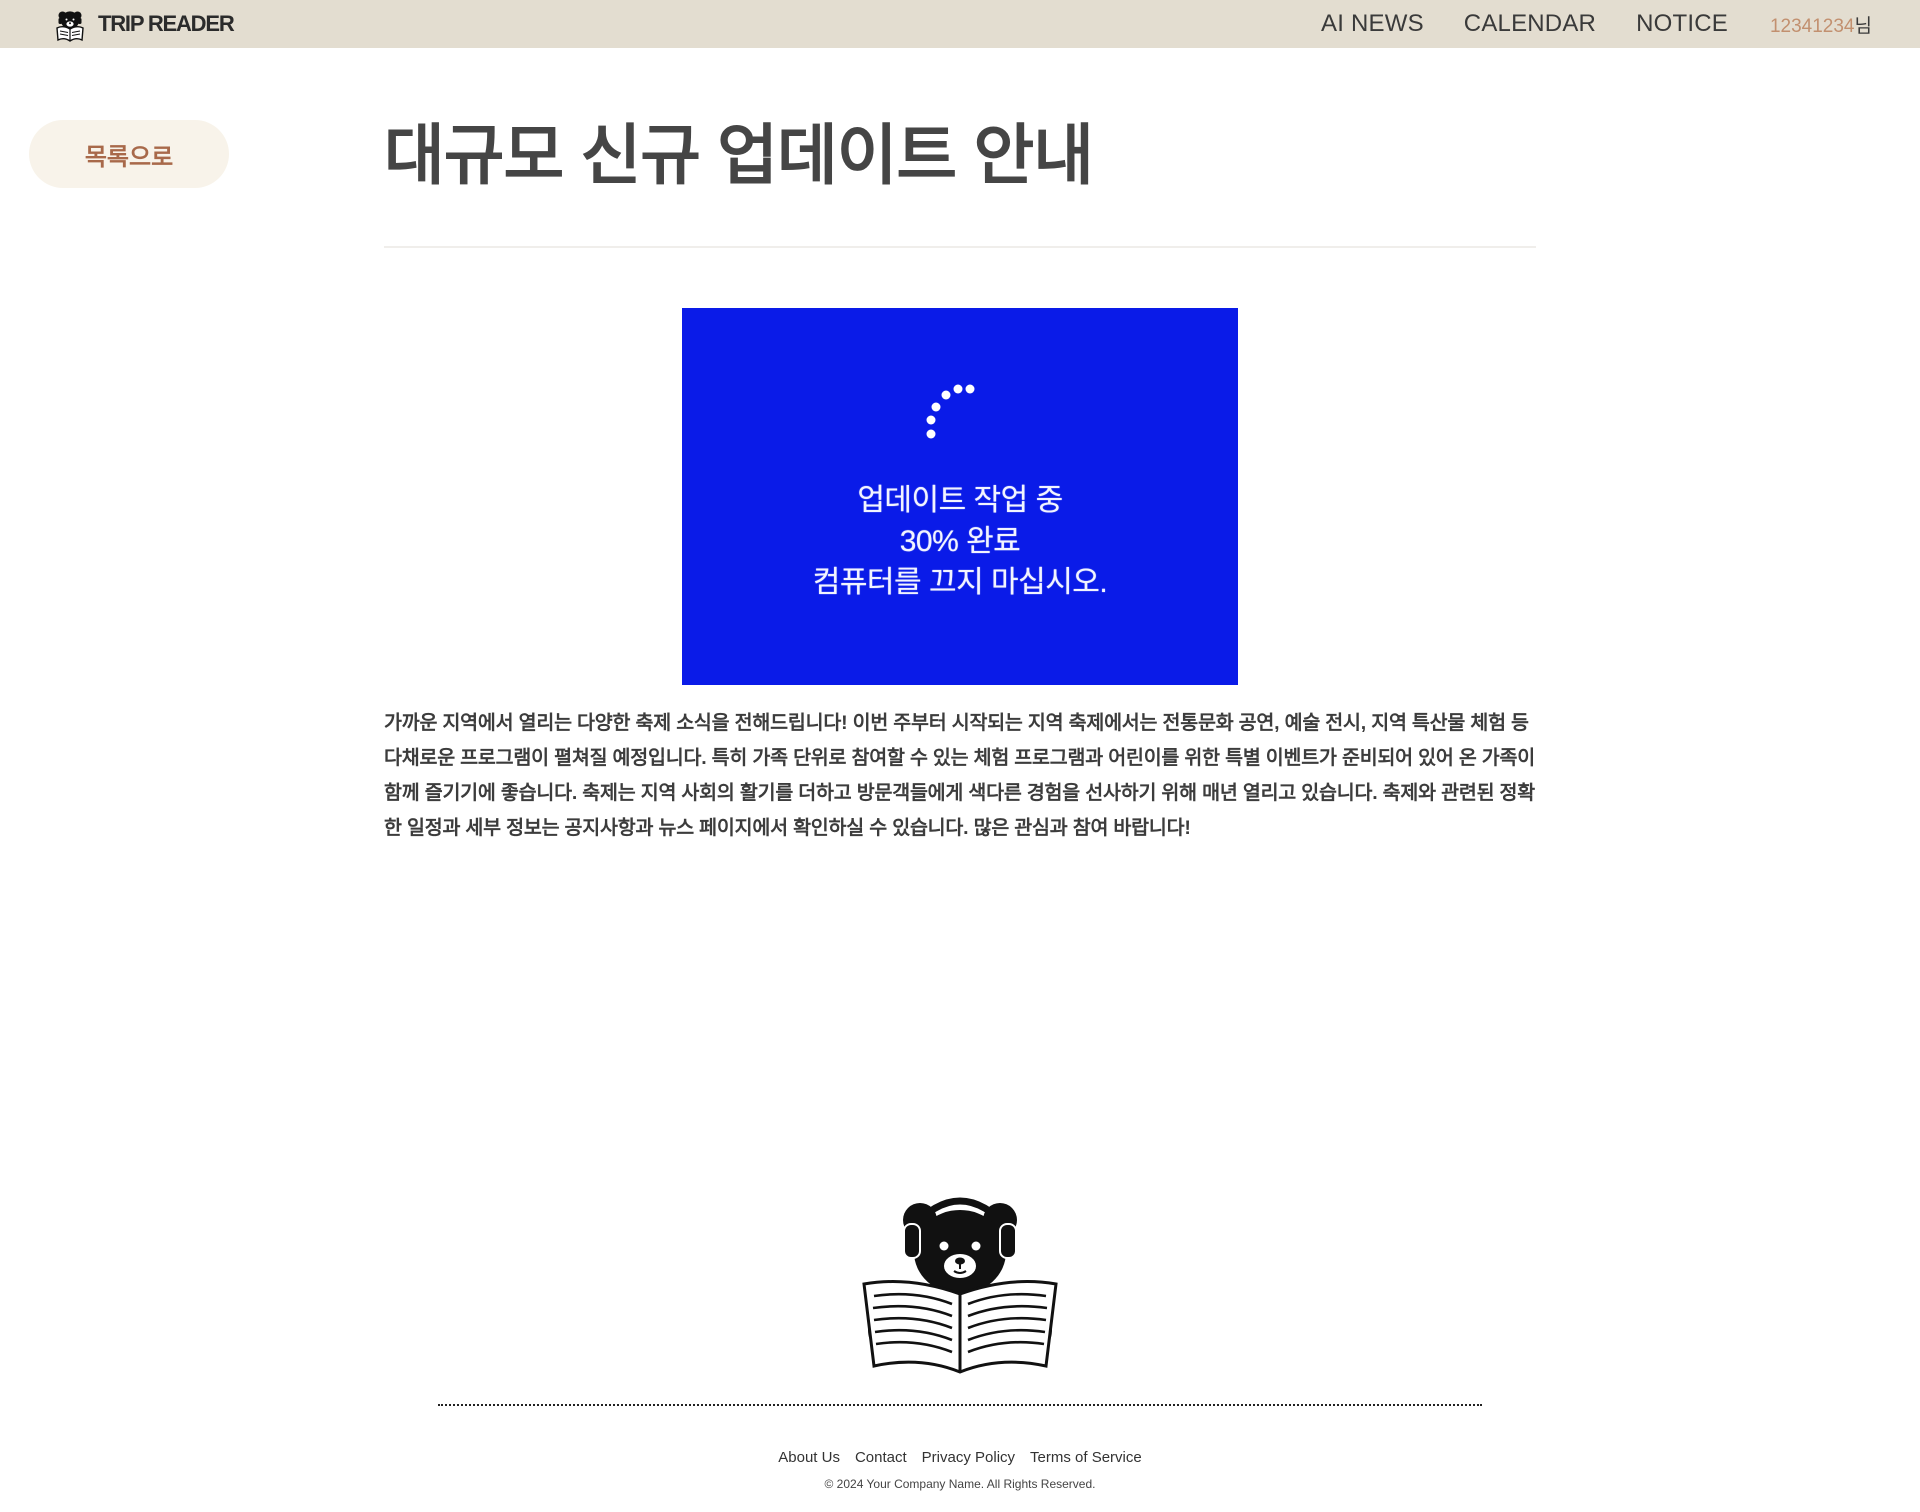  Describe the element at coordinates (70, 26) in the screenshot. I see `bear-reading-newspaper-icon` at that location.